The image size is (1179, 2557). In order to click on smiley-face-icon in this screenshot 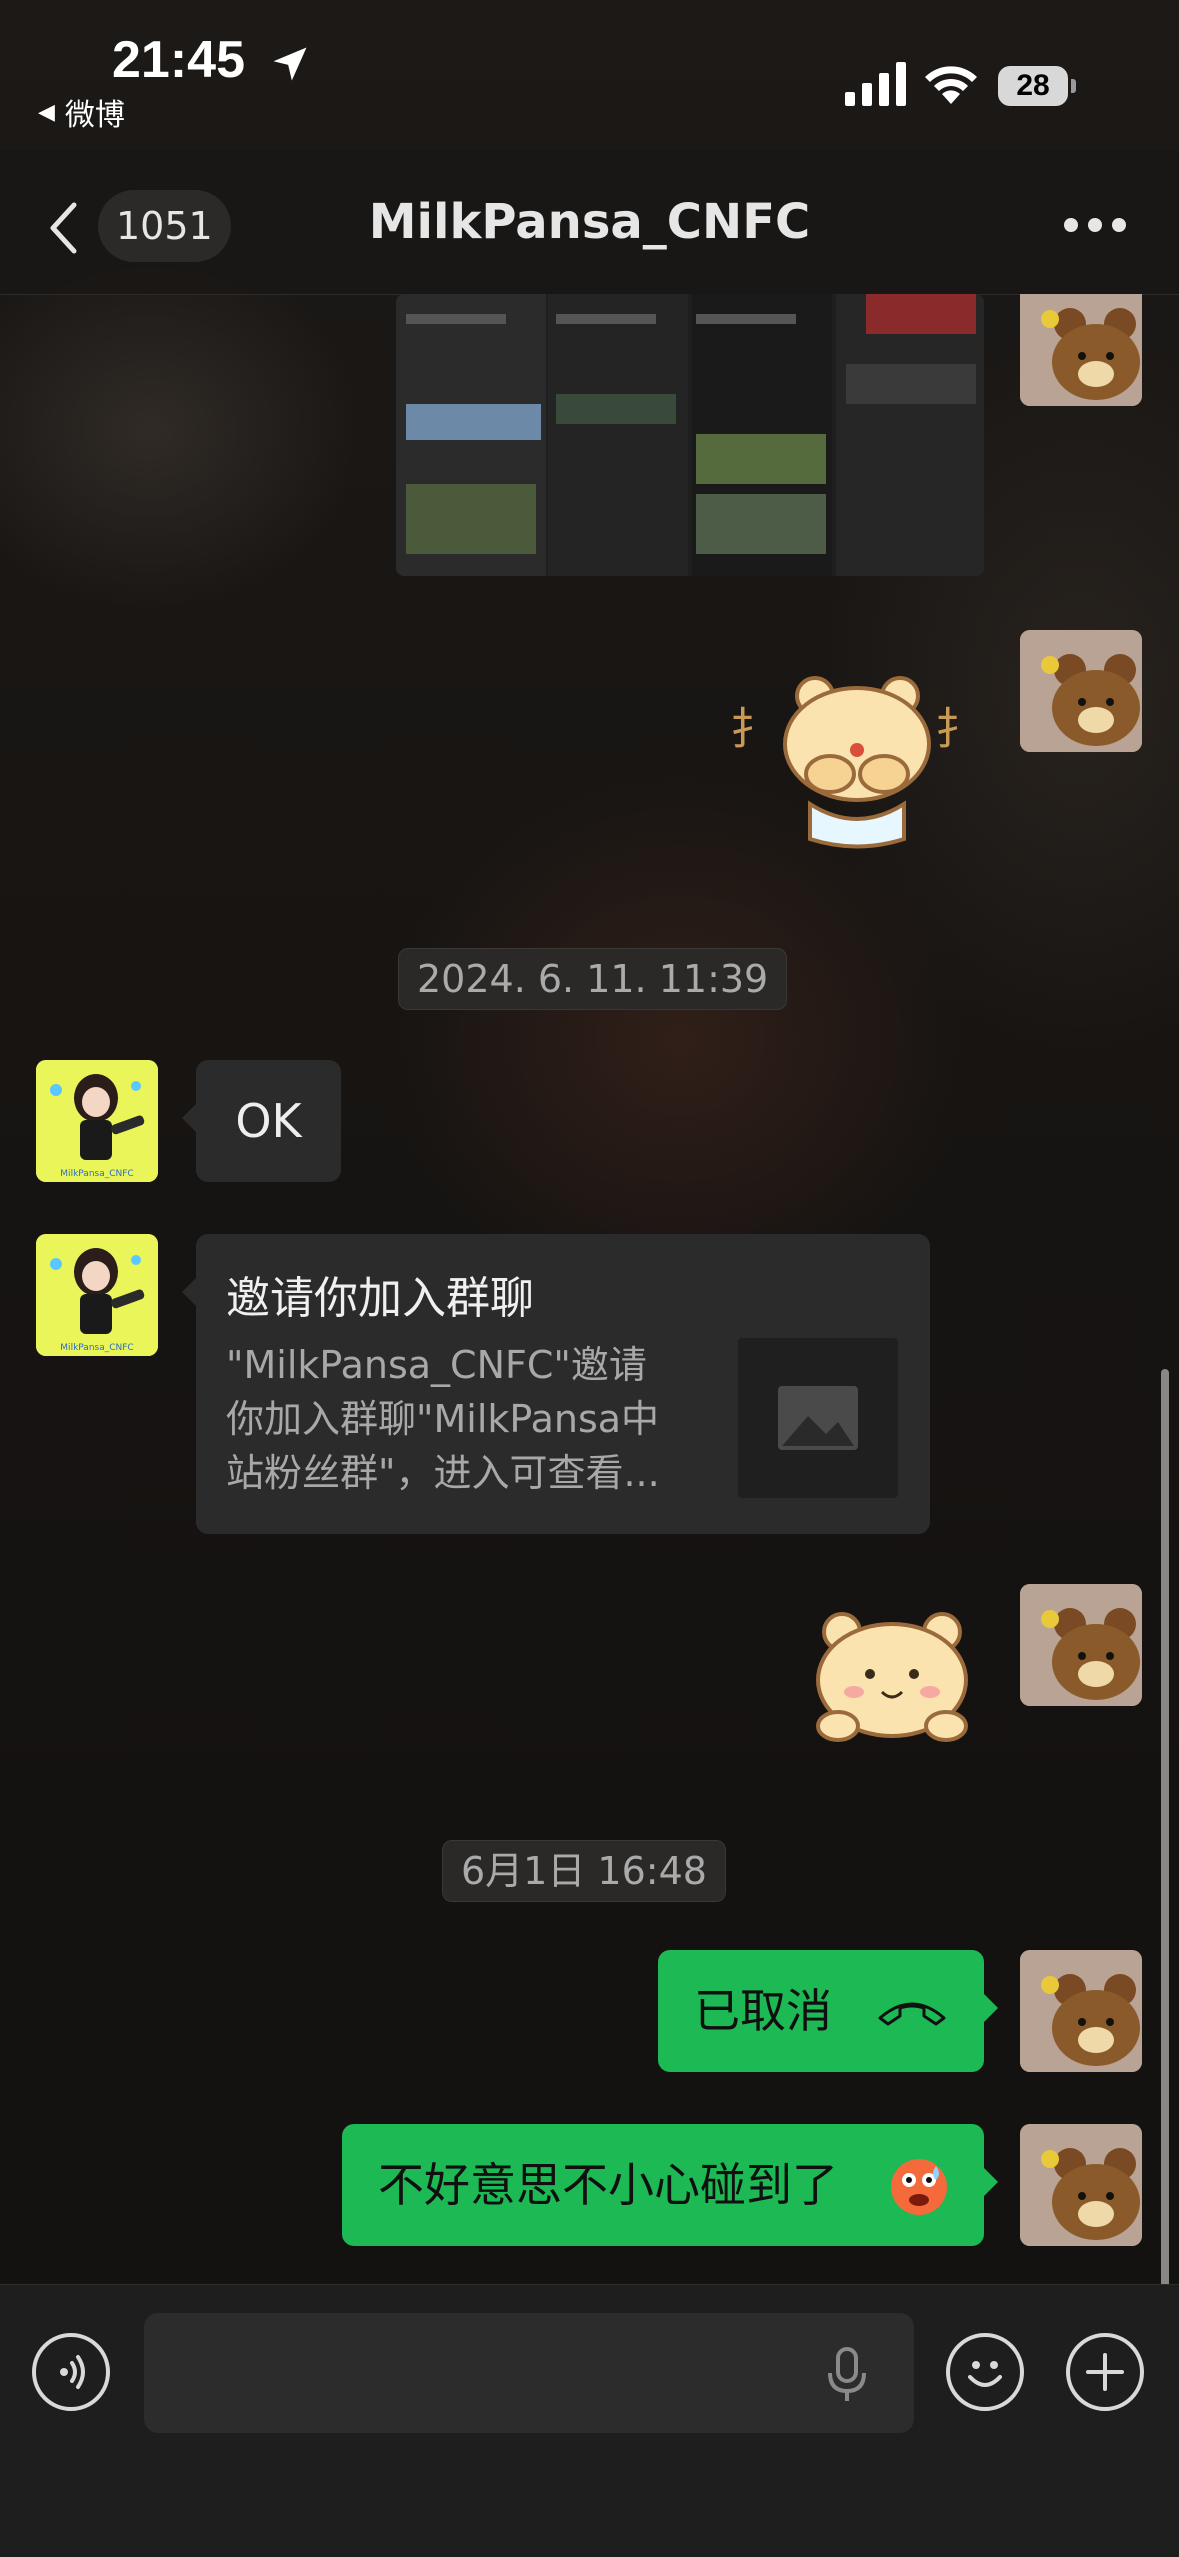, I will do `click(985, 2374)`.